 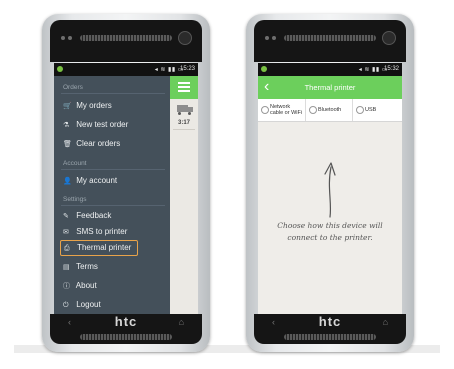 I want to click on status-time: 15:23, so click(x=187, y=69).